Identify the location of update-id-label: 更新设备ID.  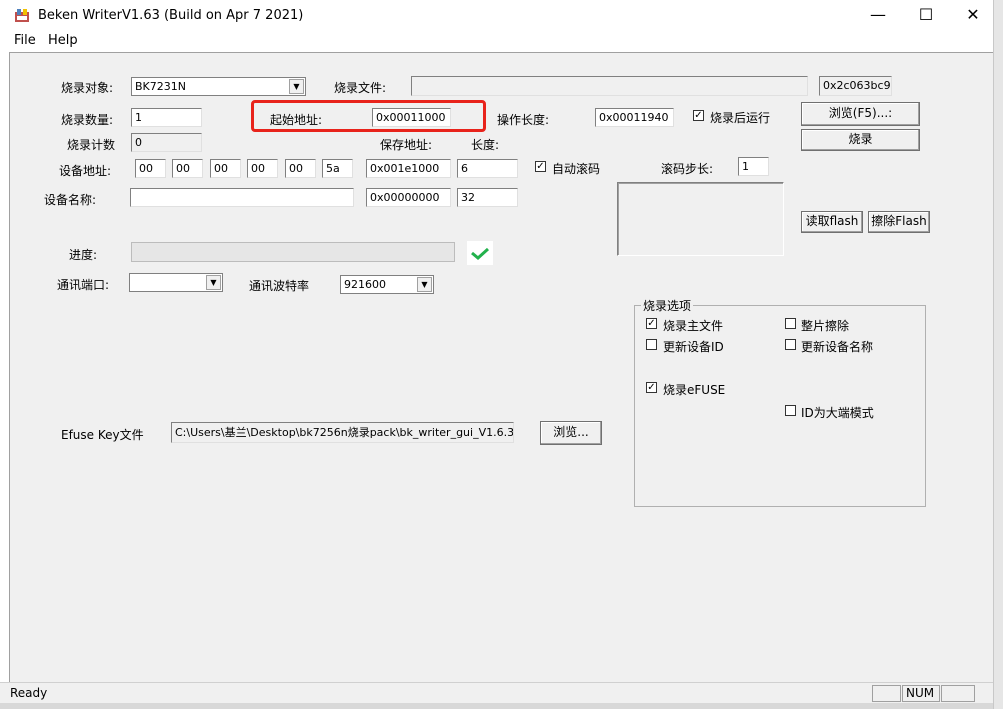
(693, 347).